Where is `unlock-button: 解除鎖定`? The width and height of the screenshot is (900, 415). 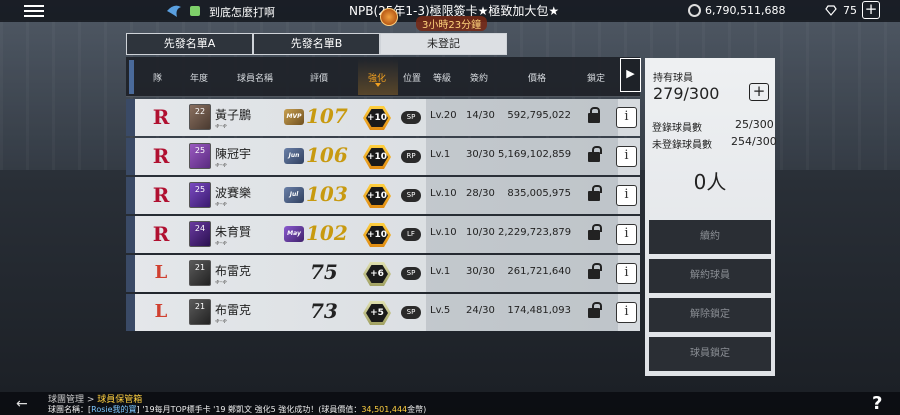
unlock-button: 解除鎖定 is located at coordinates (710, 315).